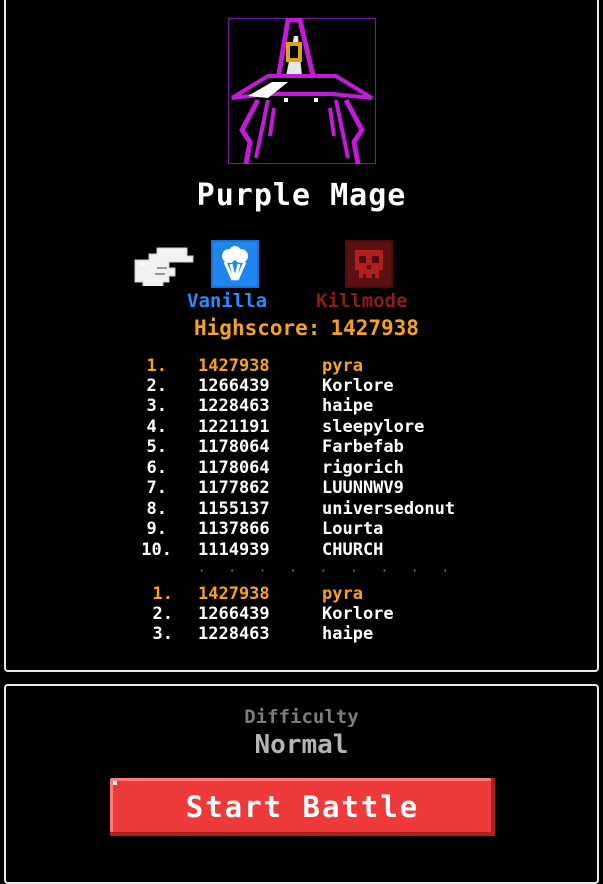 The height and width of the screenshot is (884, 603). Describe the element at coordinates (156, 509) in the screenshot. I see `rank: 8.` at that location.